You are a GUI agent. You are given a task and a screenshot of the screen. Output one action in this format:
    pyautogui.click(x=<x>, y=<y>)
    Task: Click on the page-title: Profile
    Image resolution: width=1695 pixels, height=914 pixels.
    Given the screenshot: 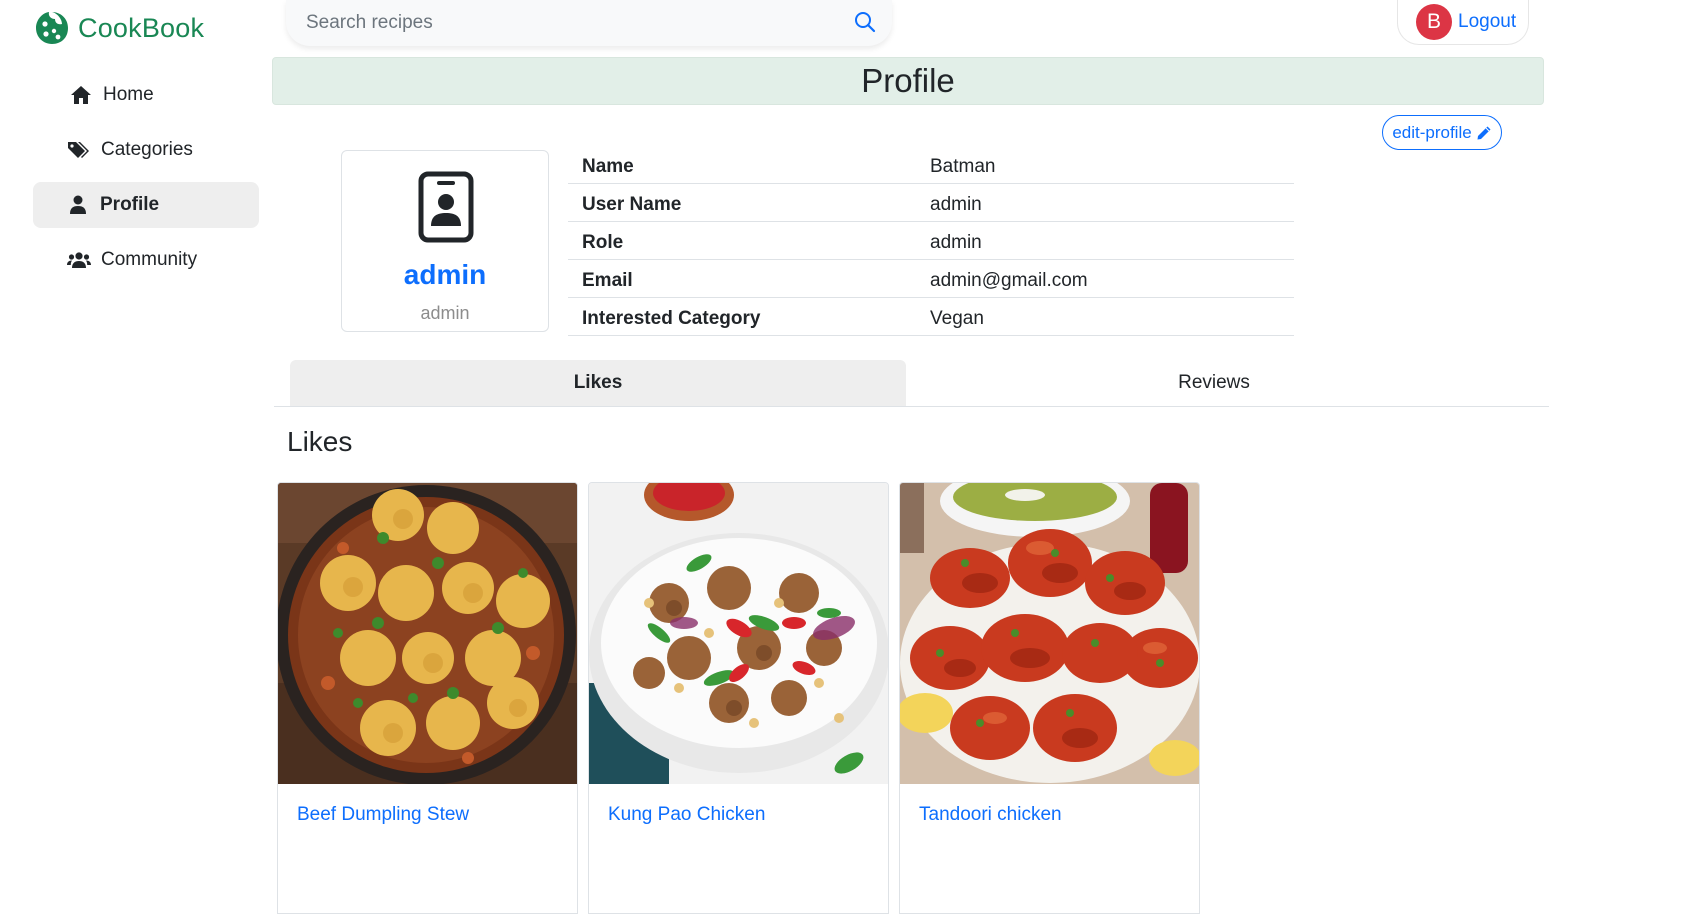 What is the action you would take?
    pyautogui.click(x=908, y=80)
    